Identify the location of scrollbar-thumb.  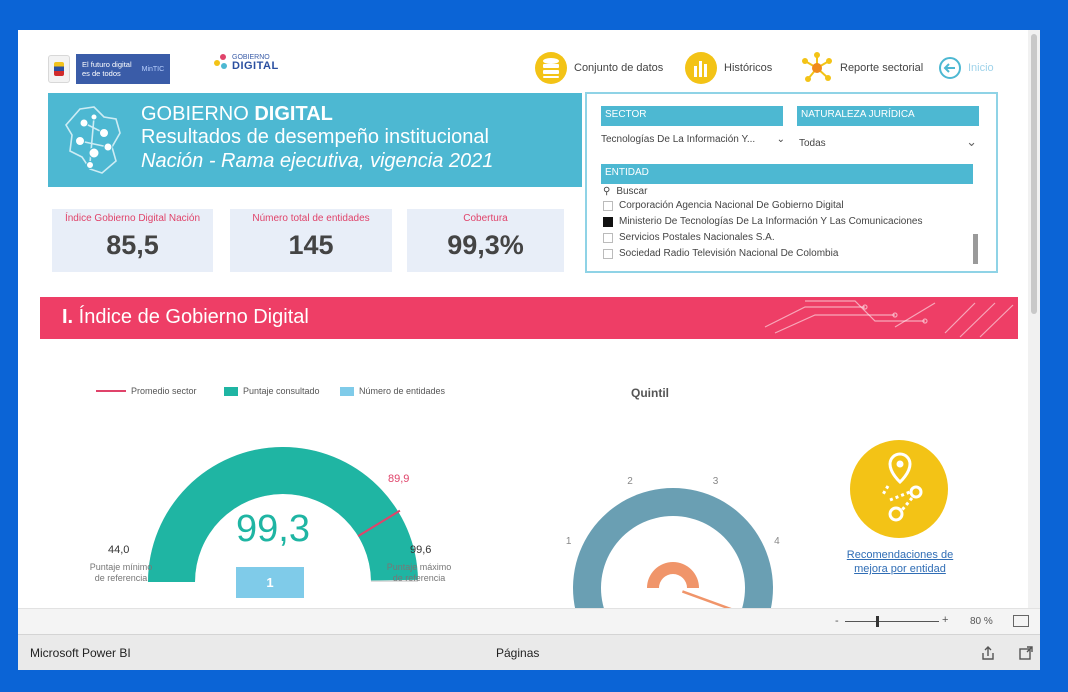
(1034, 174).